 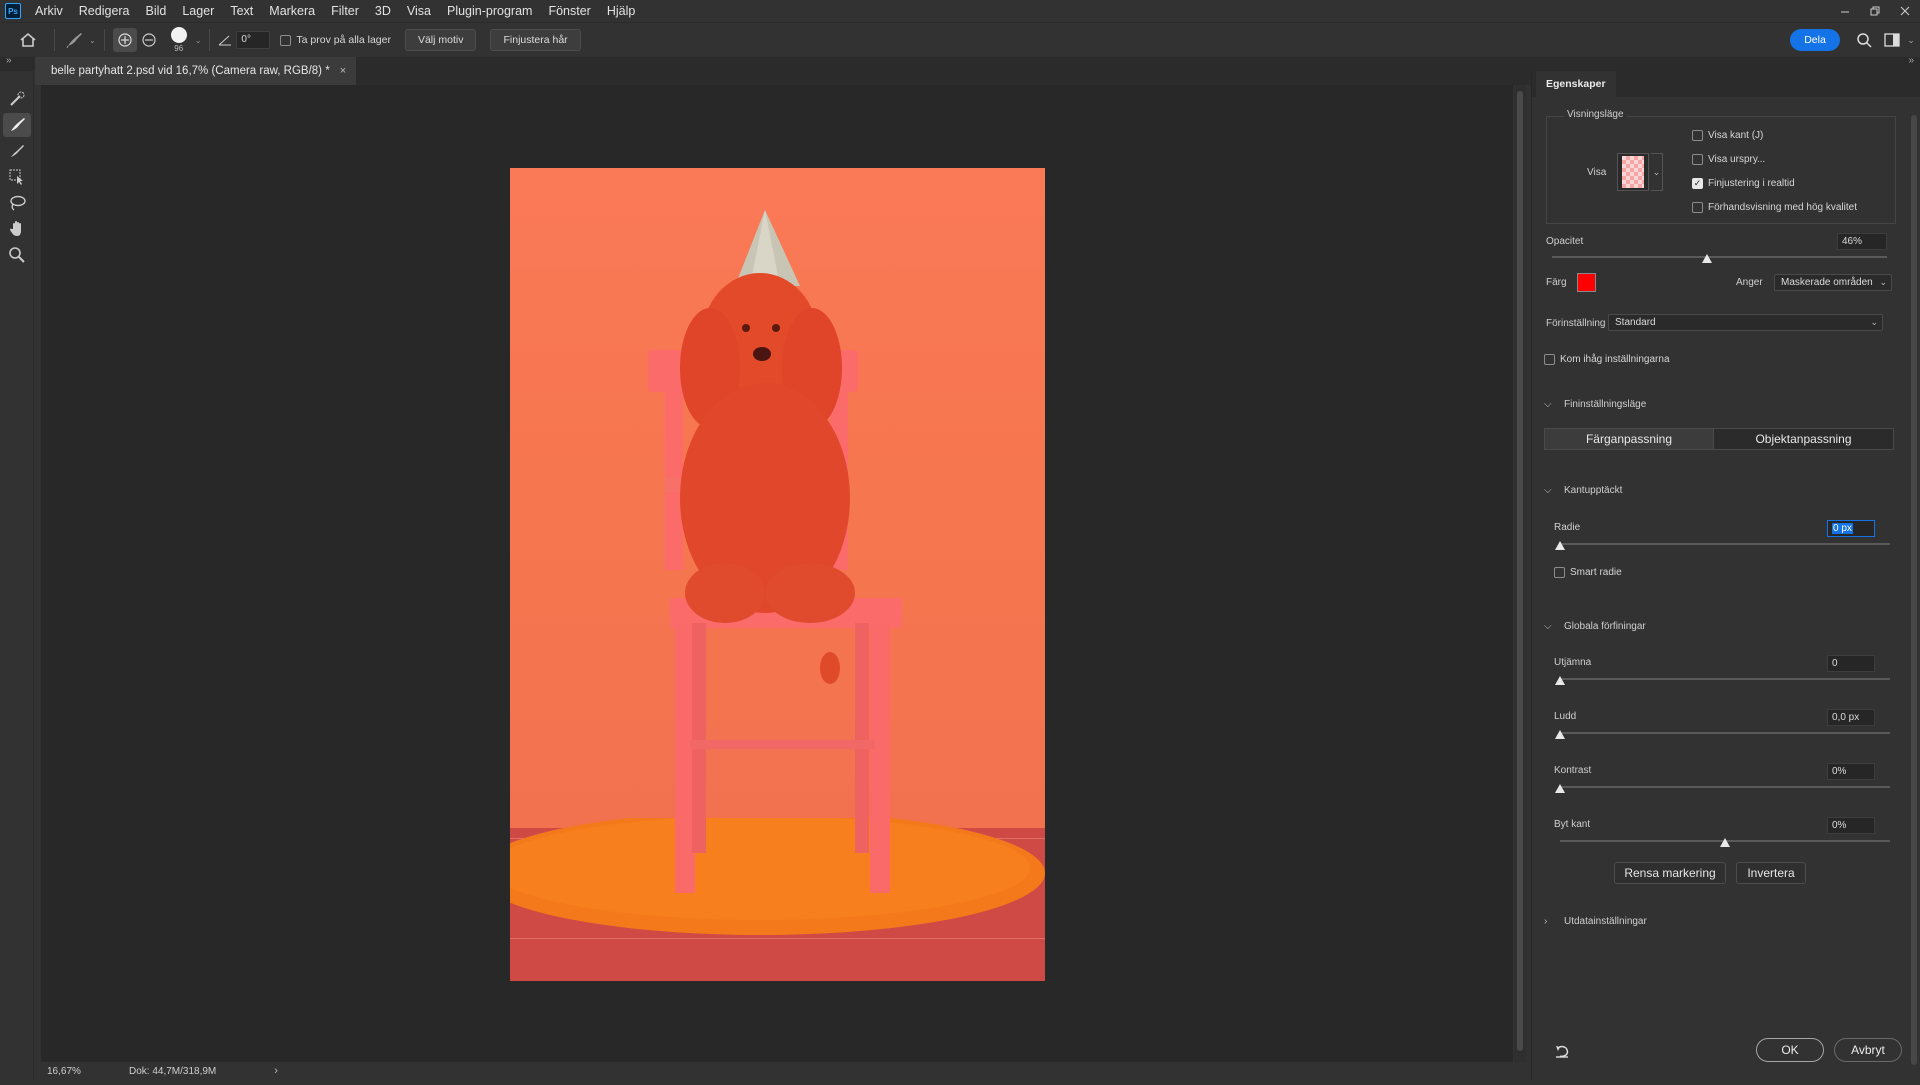 What do you see at coordinates (1595, 114) in the screenshot?
I see `view-mode-title: Visningsläge` at bounding box center [1595, 114].